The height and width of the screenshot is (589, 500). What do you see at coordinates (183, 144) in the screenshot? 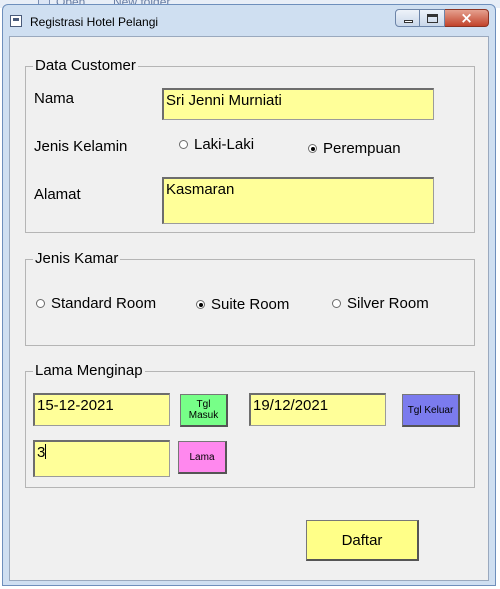
I see `radio-laki-laki-indicator` at bounding box center [183, 144].